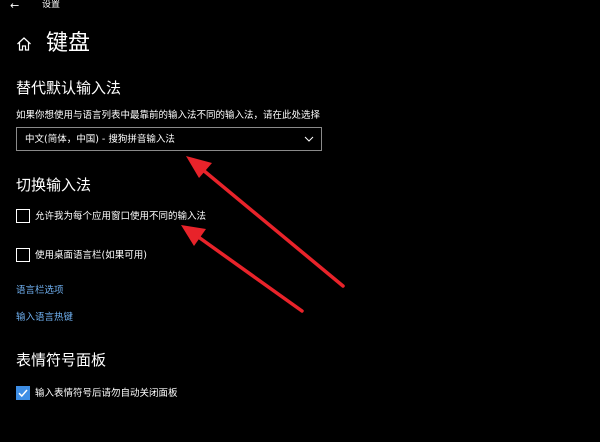  I want to click on per-app-input-label: 允许我为每个应用窗口使用不同的输入法, so click(121, 216).